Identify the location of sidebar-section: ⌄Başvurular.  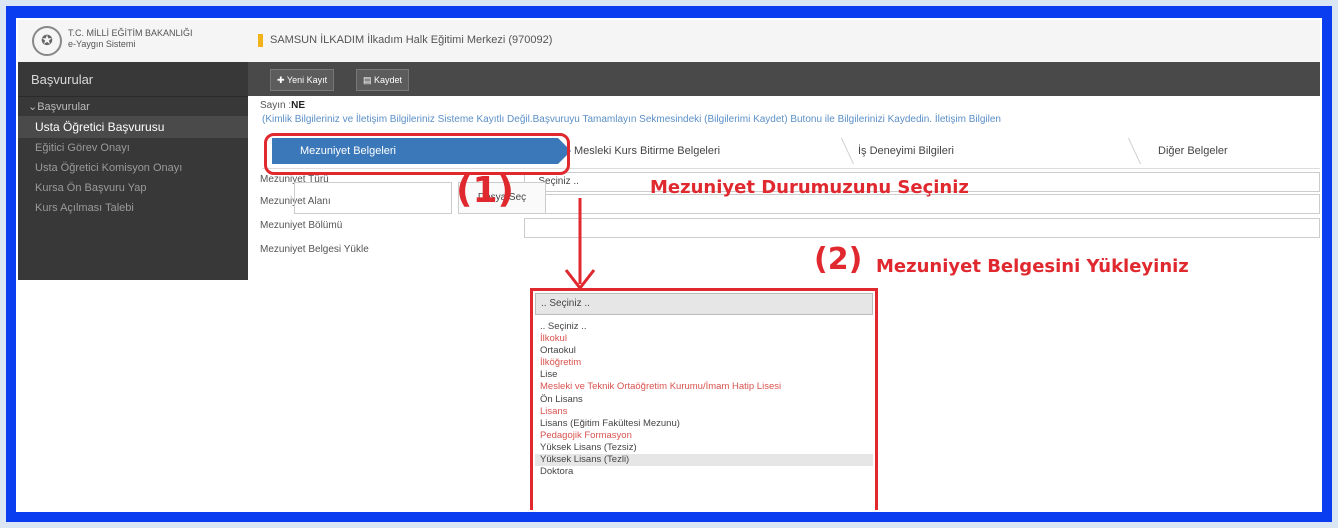
(133, 106).